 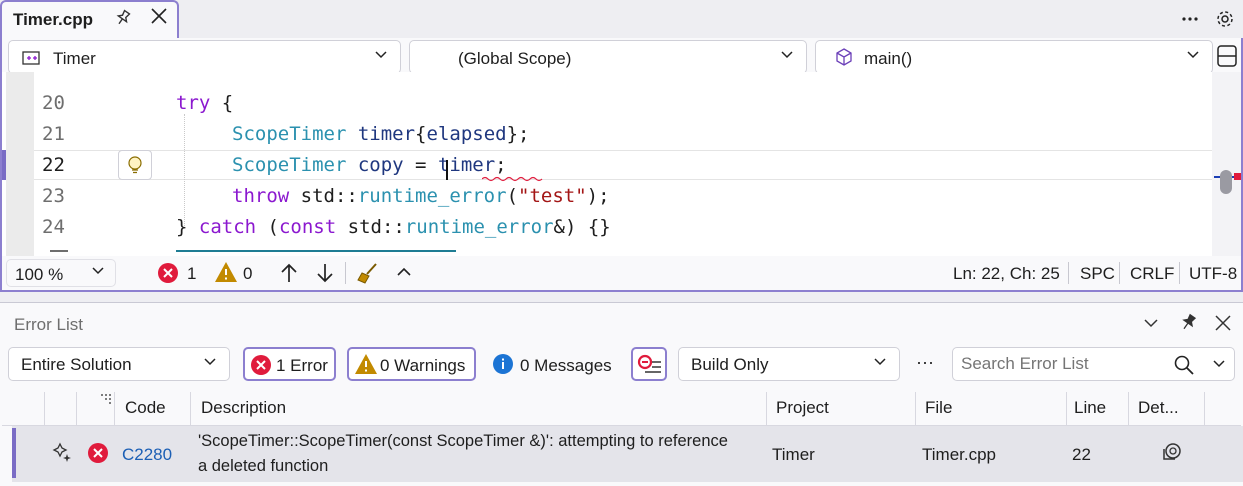 What do you see at coordinates (518, 134) in the screenshot?
I see `code-token: };` at bounding box center [518, 134].